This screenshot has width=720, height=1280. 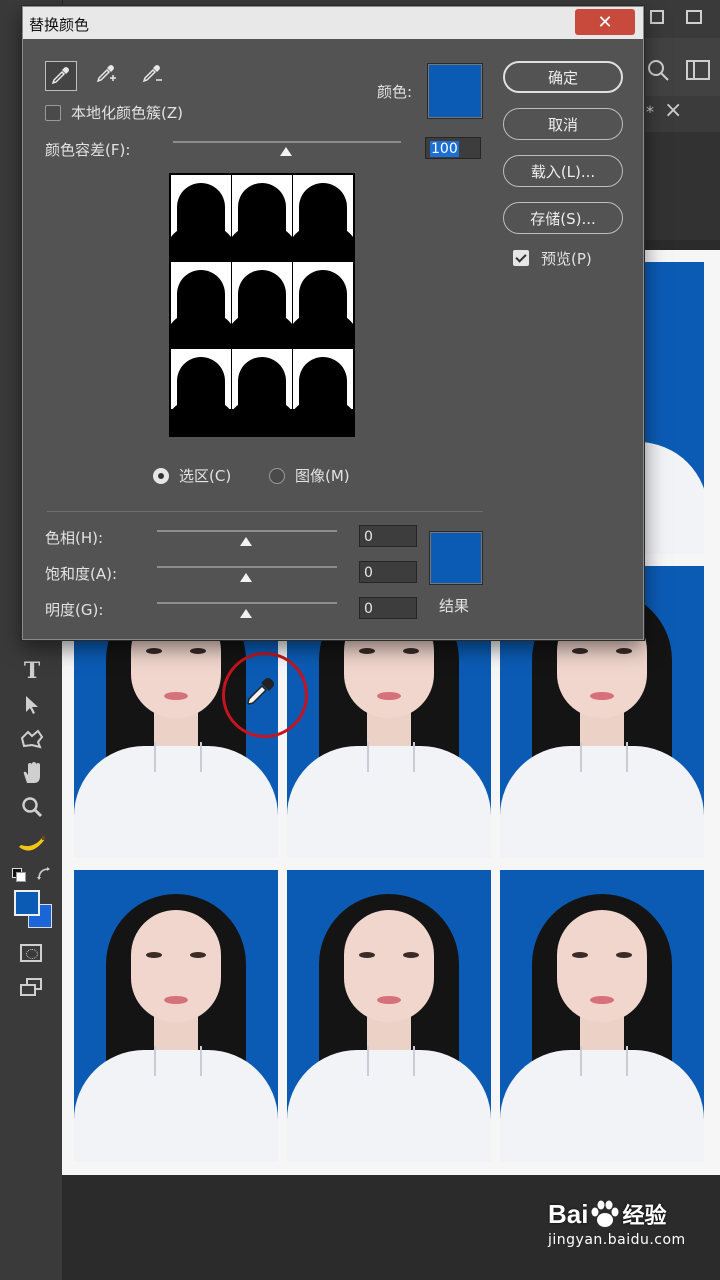 I want to click on watermark-brand-right: 经验, so click(x=644, y=1216).